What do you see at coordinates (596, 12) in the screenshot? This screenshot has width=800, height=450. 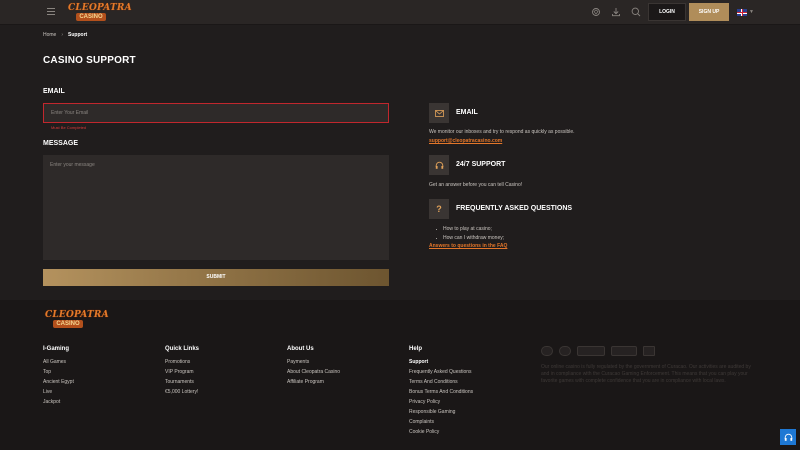 I see `diamond-icon` at bounding box center [596, 12].